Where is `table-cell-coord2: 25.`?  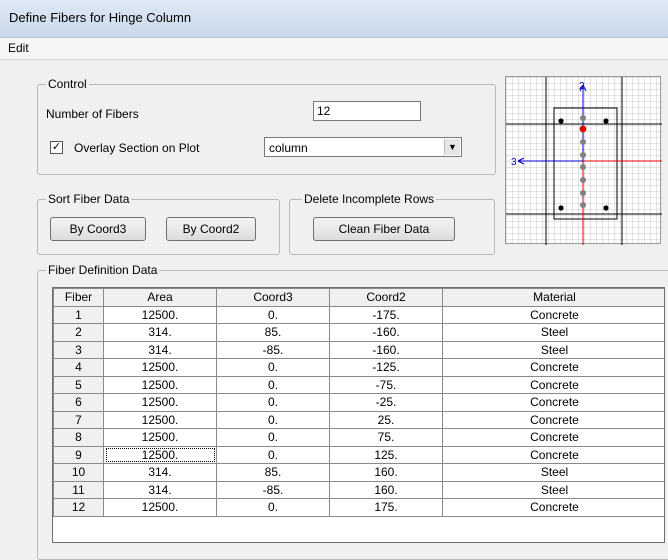
table-cell-coord2: 25. is located at coordinates (386, 419).